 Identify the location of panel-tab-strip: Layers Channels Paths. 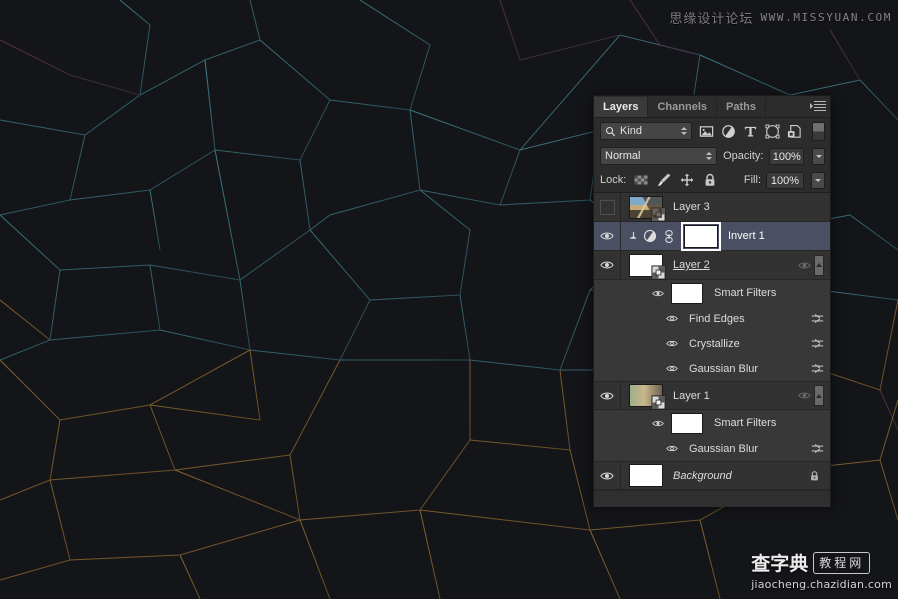
(712, 107).